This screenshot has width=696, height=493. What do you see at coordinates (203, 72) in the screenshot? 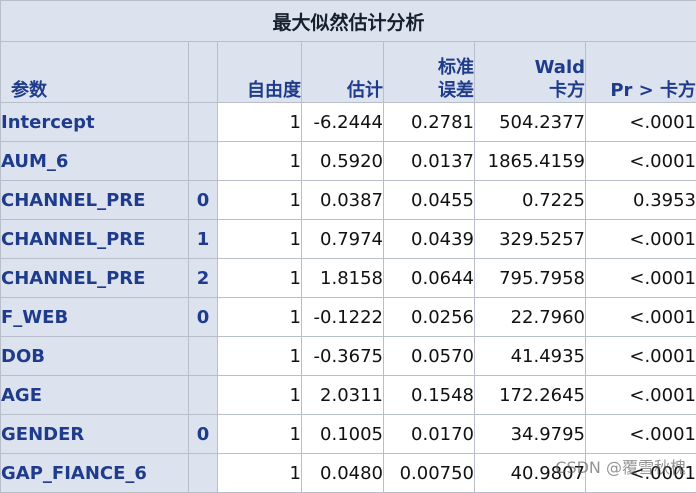
I see `col-header-level` at bounding box center [203, 72].